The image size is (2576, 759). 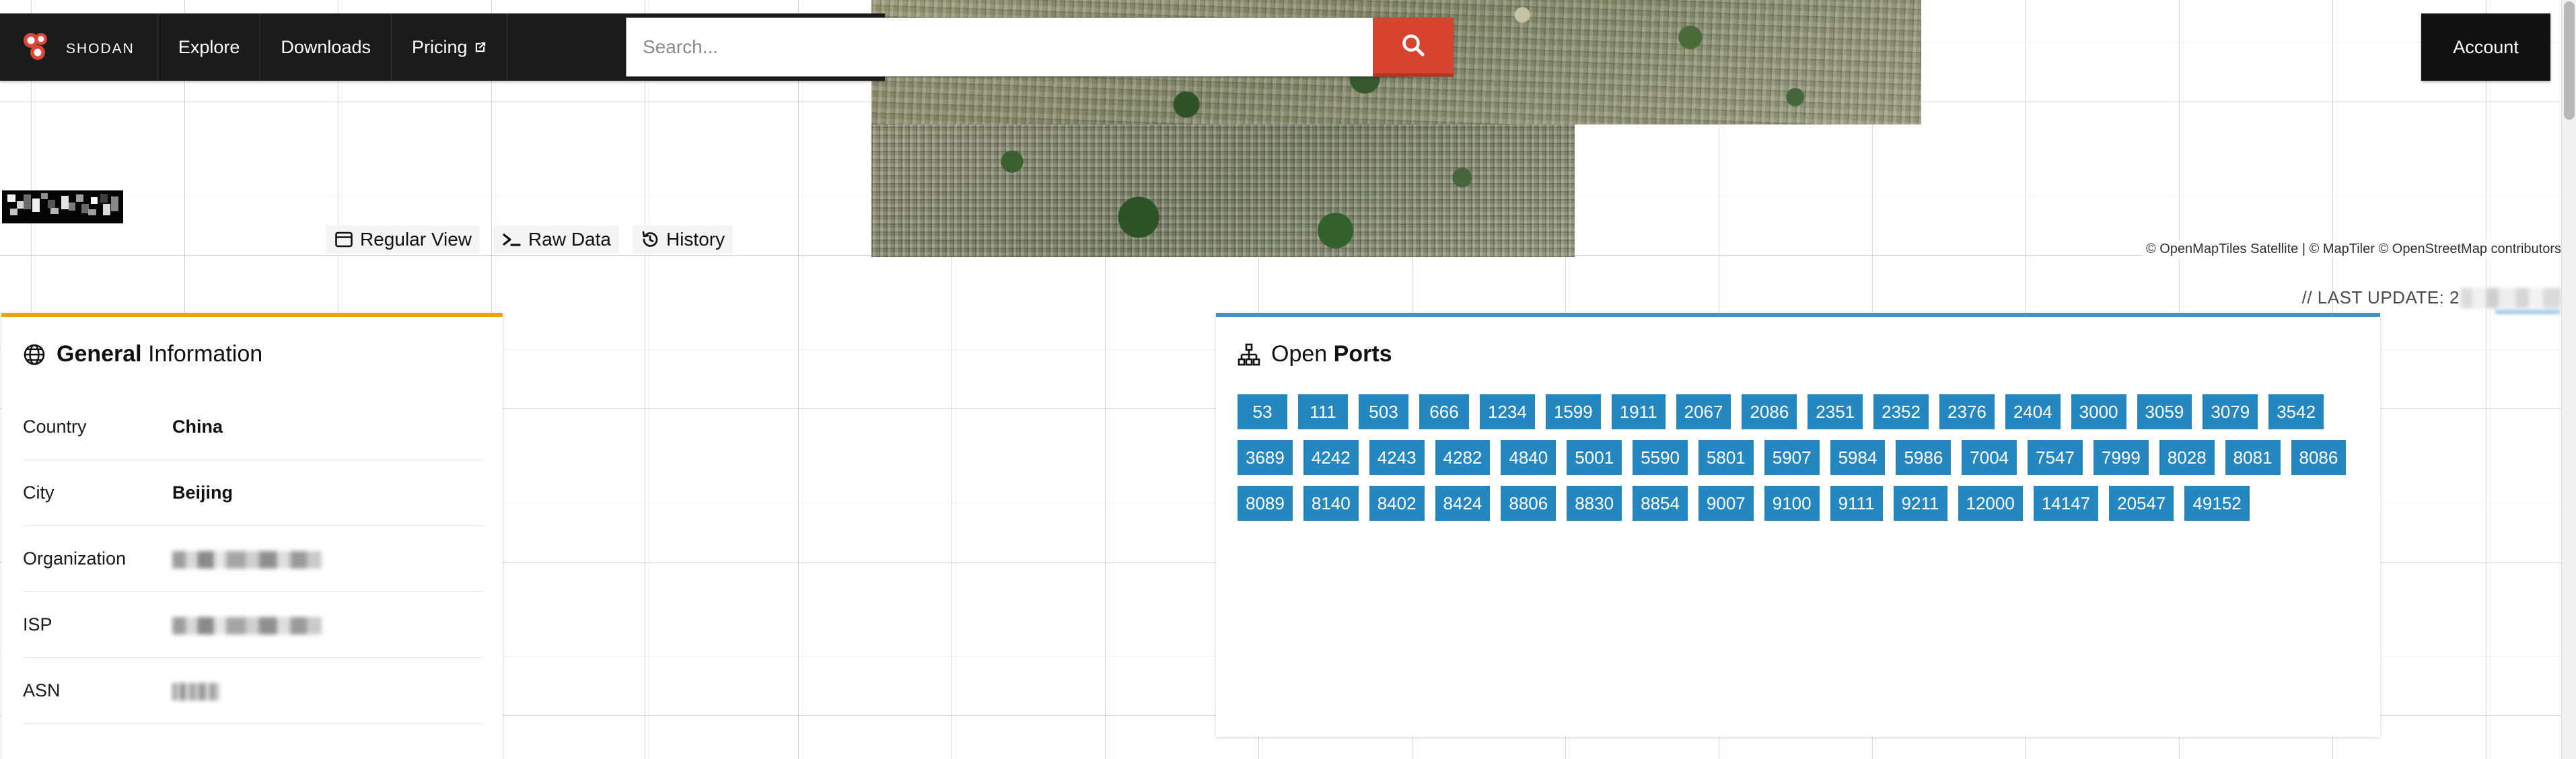 What do you see at coordinates (1573, 412) in the screenshot?
I see `port-chip: 1599` at bounding box center [1573, 412].